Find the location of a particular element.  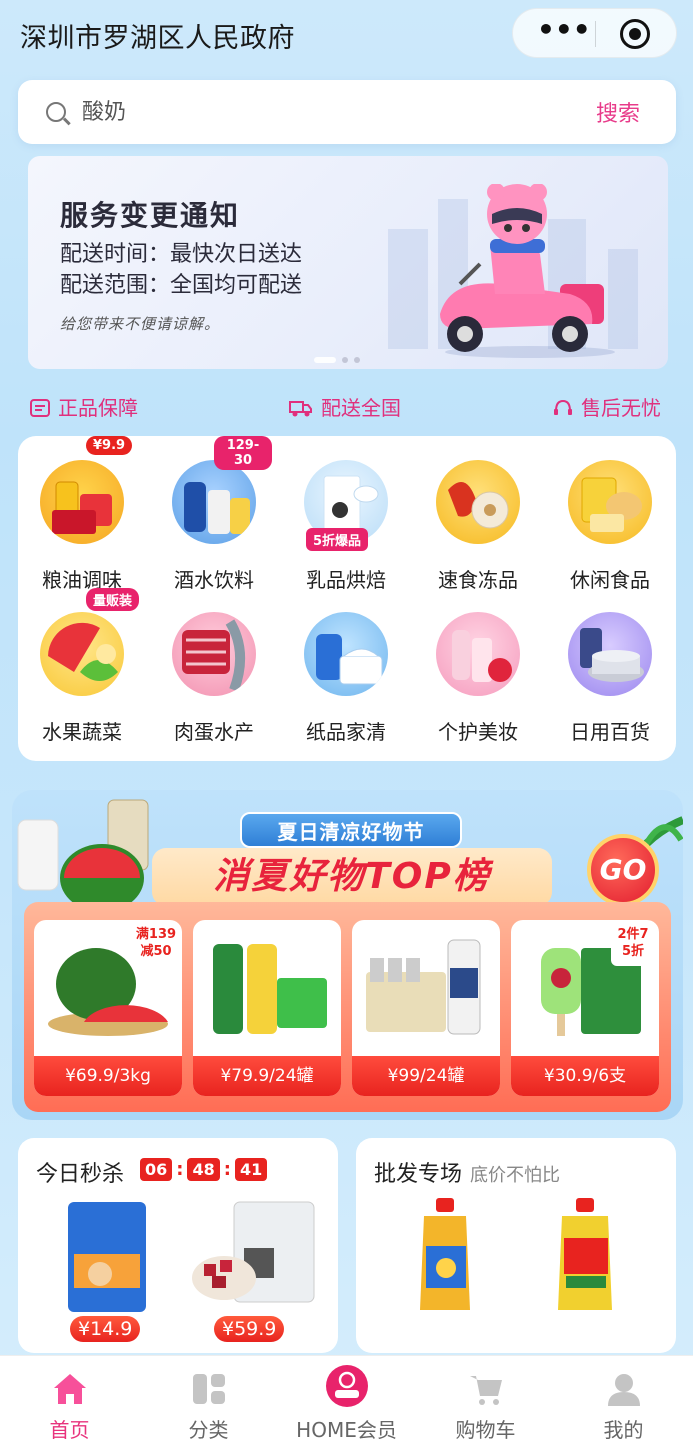

carousel-indicator is located at coordinates (340, 357).